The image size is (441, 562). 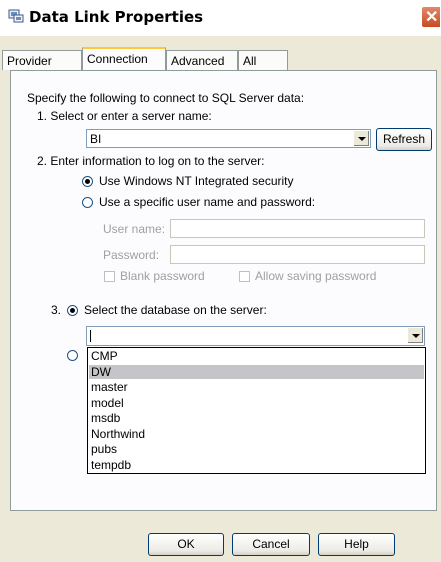 I want to click on step3-label: 3., so click(x=56, y=310).